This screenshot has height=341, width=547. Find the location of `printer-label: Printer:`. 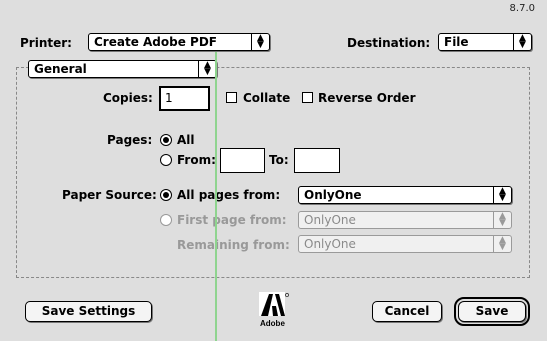

printer-label: Printer: is located at coordinates (46, 43).